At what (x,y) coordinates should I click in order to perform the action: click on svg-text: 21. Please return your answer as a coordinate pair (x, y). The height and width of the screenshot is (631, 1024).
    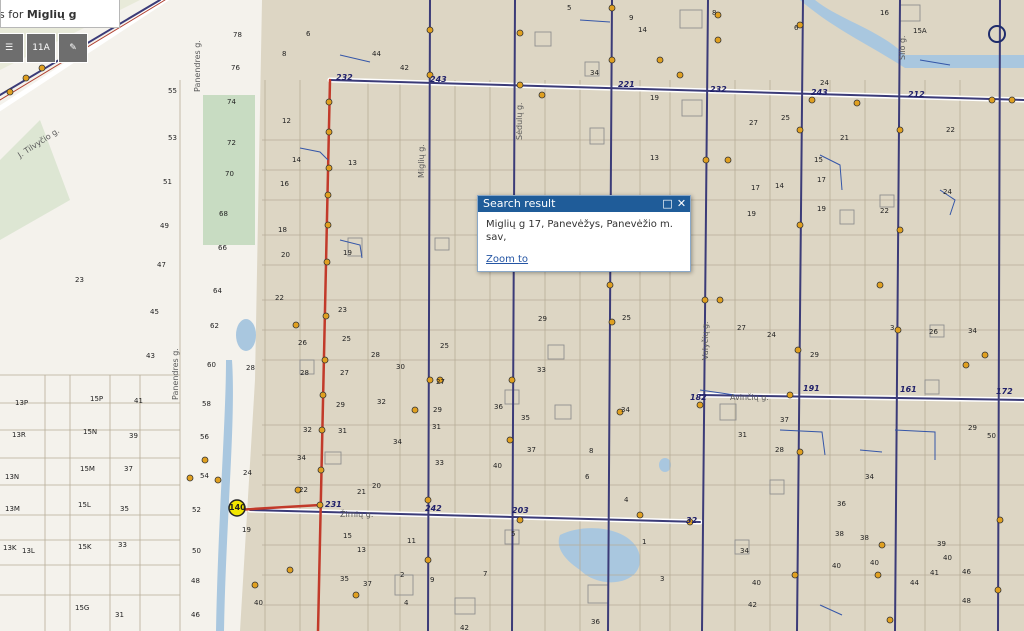
    Looking at the image, I should click on (361, 492).